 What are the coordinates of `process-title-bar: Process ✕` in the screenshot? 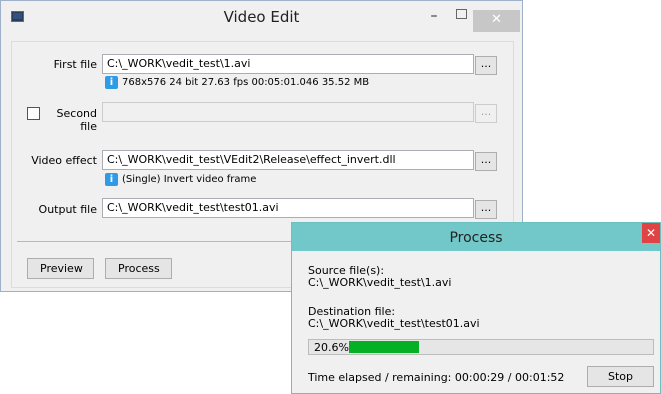 It's located at (476, 237).